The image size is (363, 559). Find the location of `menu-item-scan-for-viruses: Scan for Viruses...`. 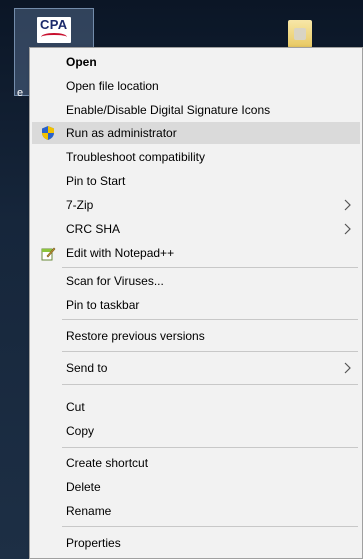

menu-item-scan-for-viruses: Scan for Viruses... is located at coordinates (196, 281).